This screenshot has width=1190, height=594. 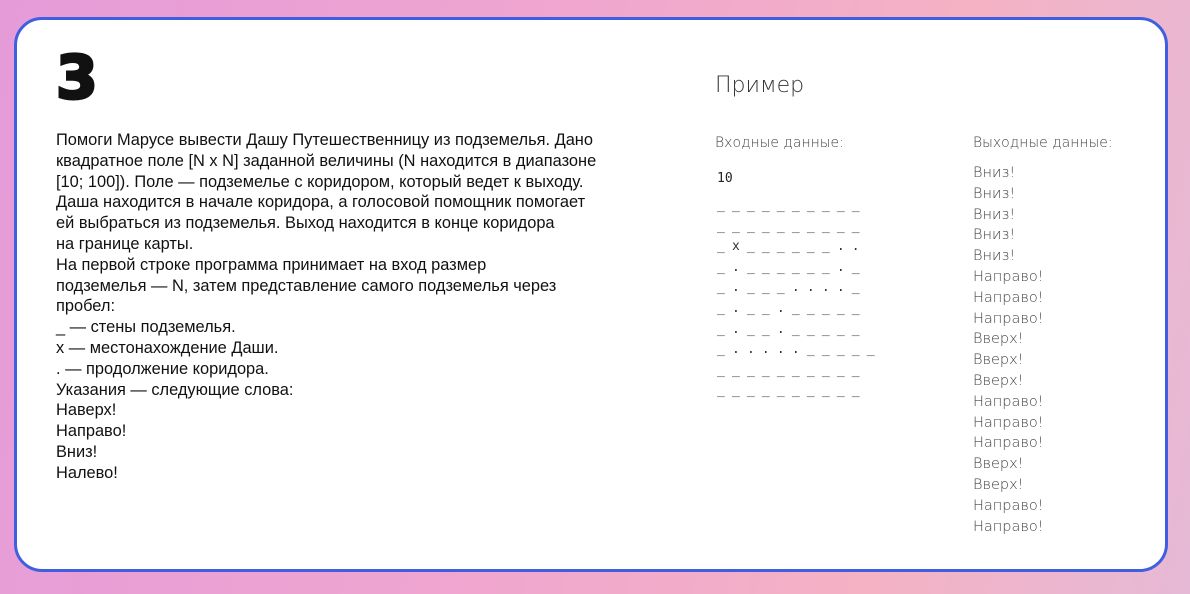 What do you see at coordinates (91, 431) in the screenshot?
I see `command-right: Направо!` at bounding box center [91, 431].